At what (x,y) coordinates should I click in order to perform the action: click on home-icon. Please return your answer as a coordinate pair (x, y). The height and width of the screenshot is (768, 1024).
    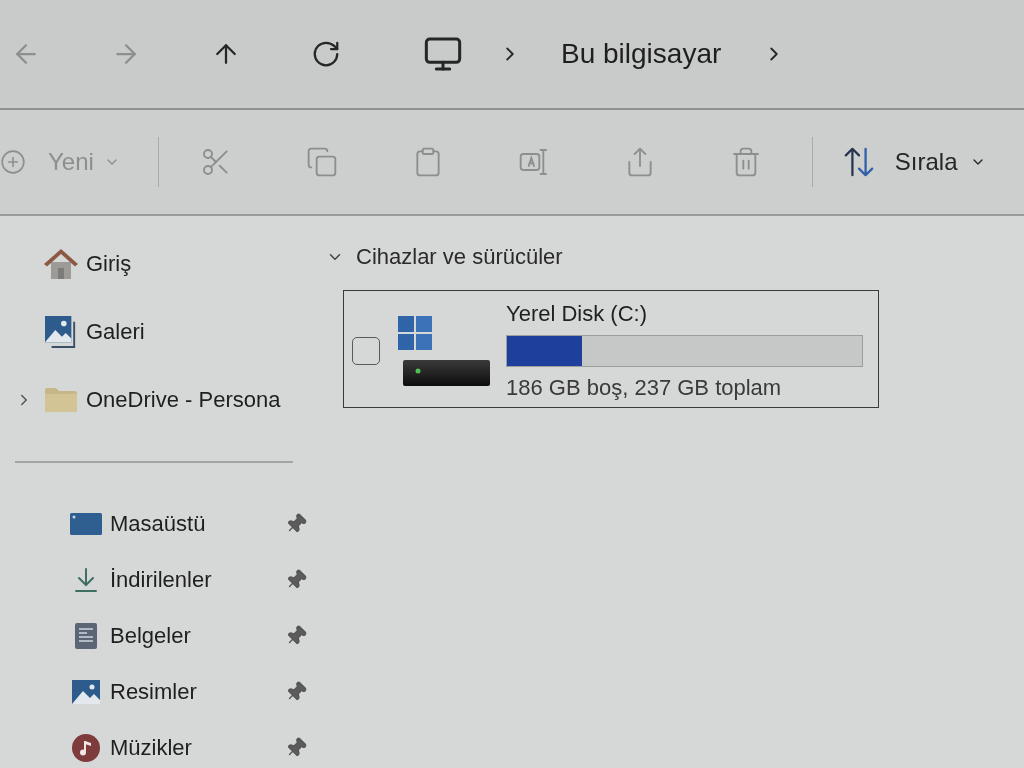
    Looking at the image, I should click on (61, 264).